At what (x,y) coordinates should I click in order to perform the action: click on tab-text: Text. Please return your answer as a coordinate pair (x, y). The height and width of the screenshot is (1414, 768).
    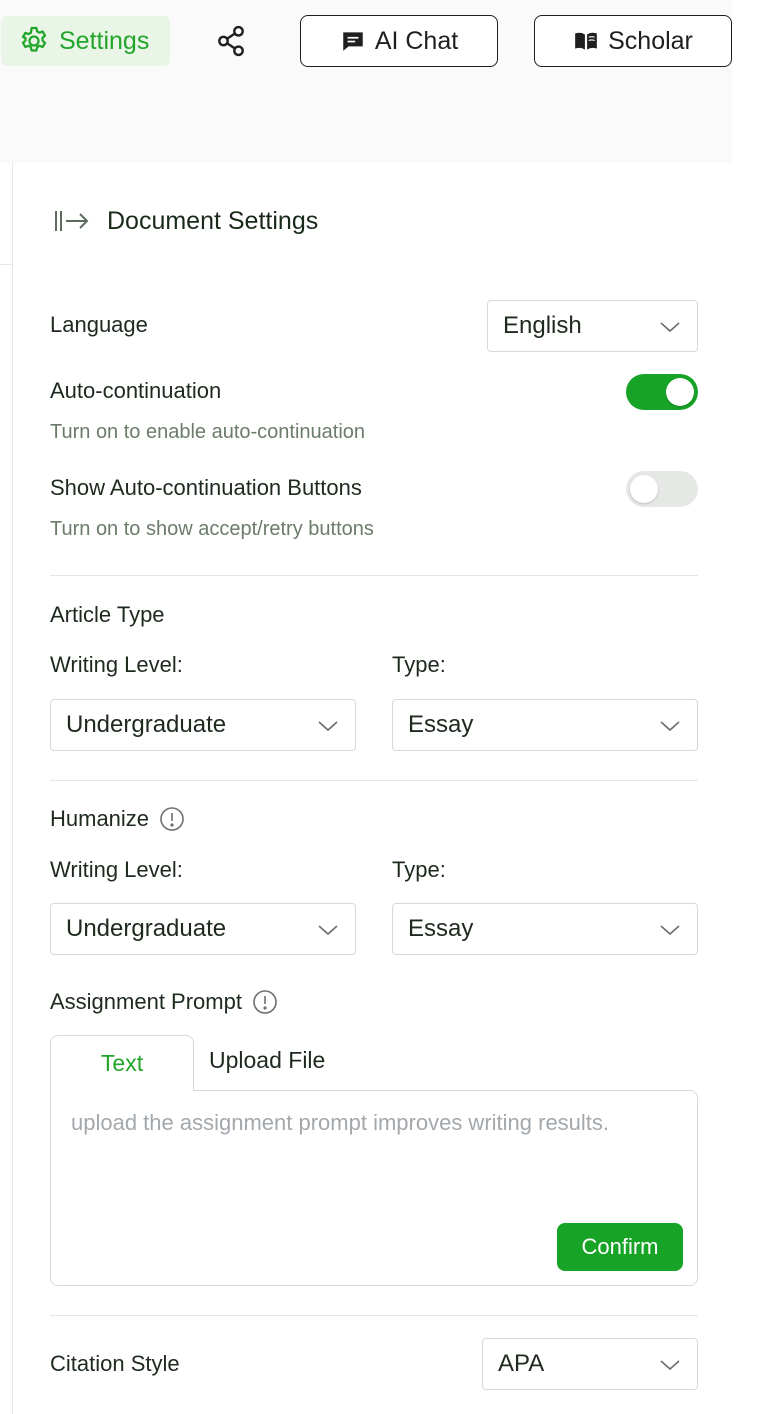
    Looking at the image, I should click on (122, 1063).